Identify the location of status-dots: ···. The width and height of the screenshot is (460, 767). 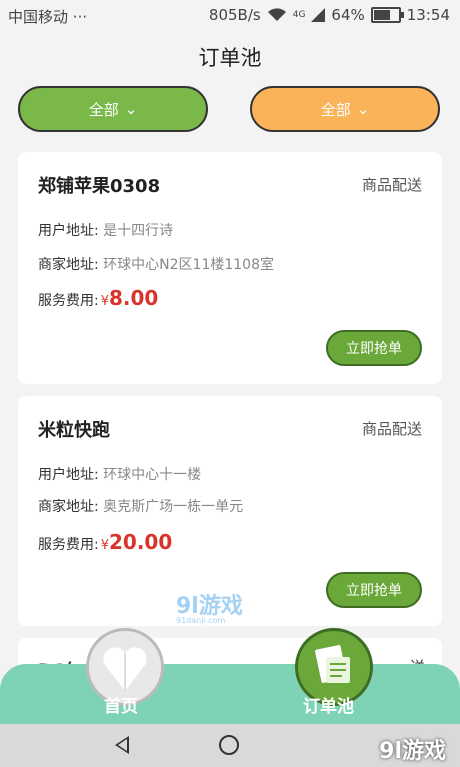
(80, 17).